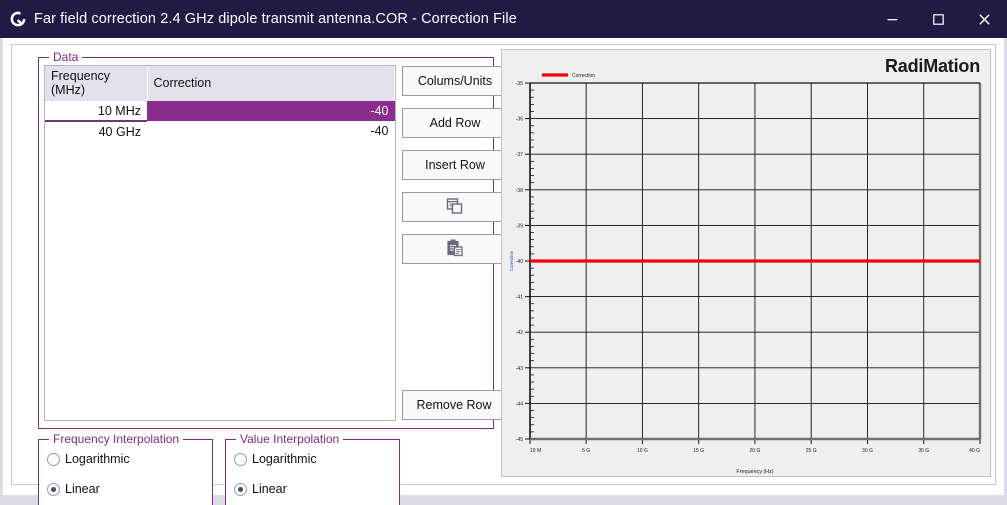 The image size is (1007, 505). I want to click on legend-label-correction: Correction, so click(583, 76).